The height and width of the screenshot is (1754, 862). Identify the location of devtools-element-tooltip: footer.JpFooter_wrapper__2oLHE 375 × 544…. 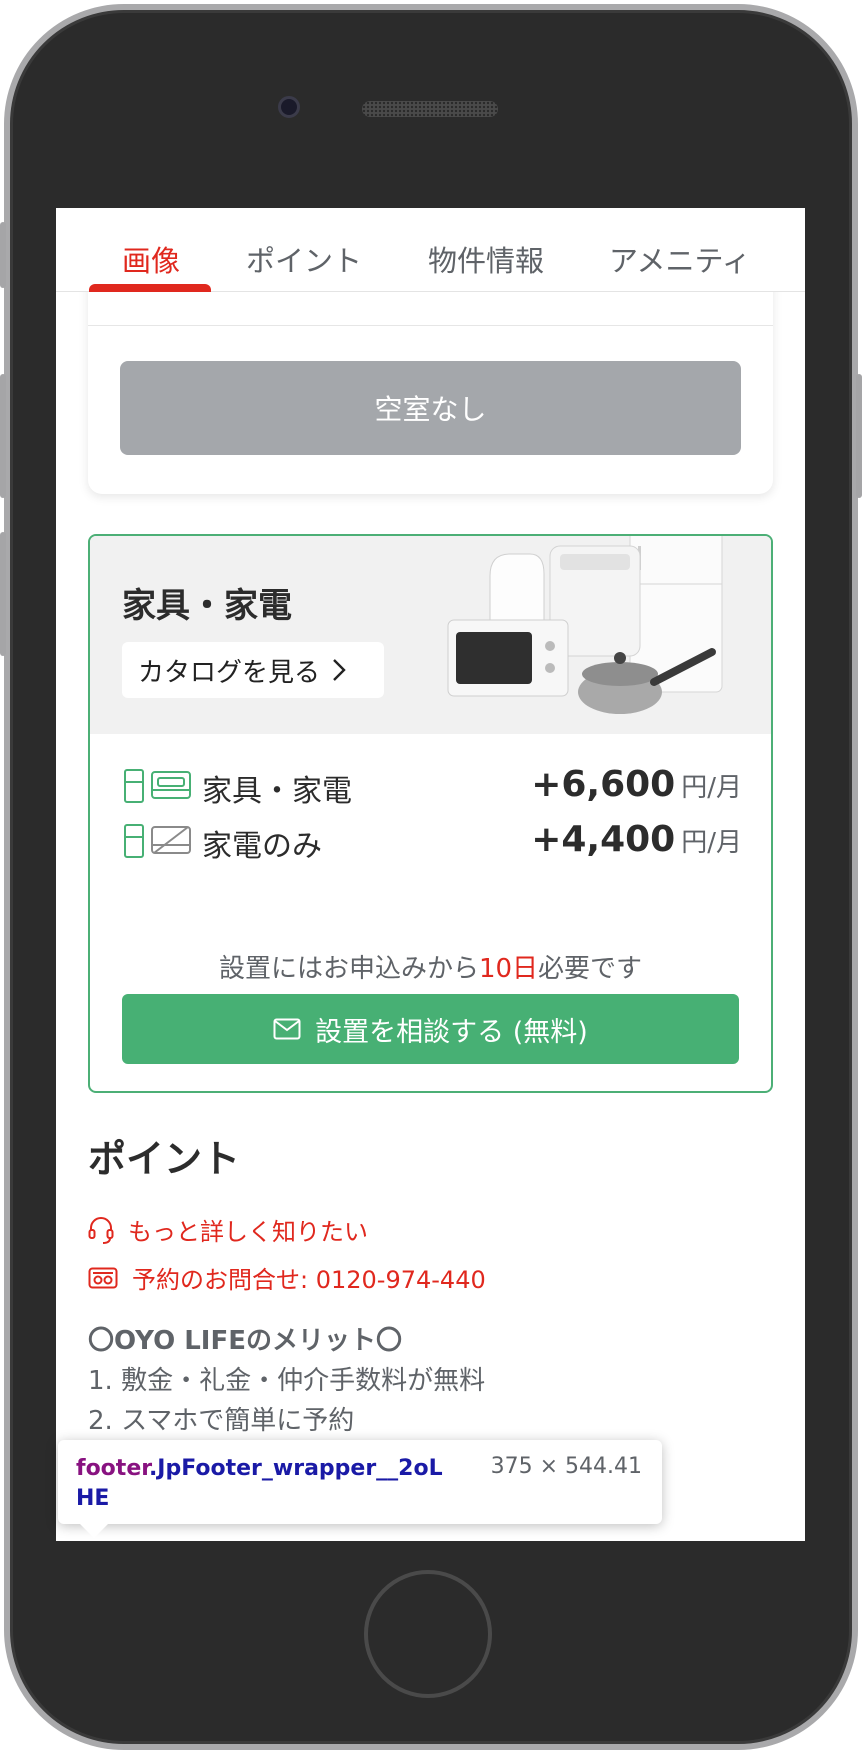
(360, 1489).